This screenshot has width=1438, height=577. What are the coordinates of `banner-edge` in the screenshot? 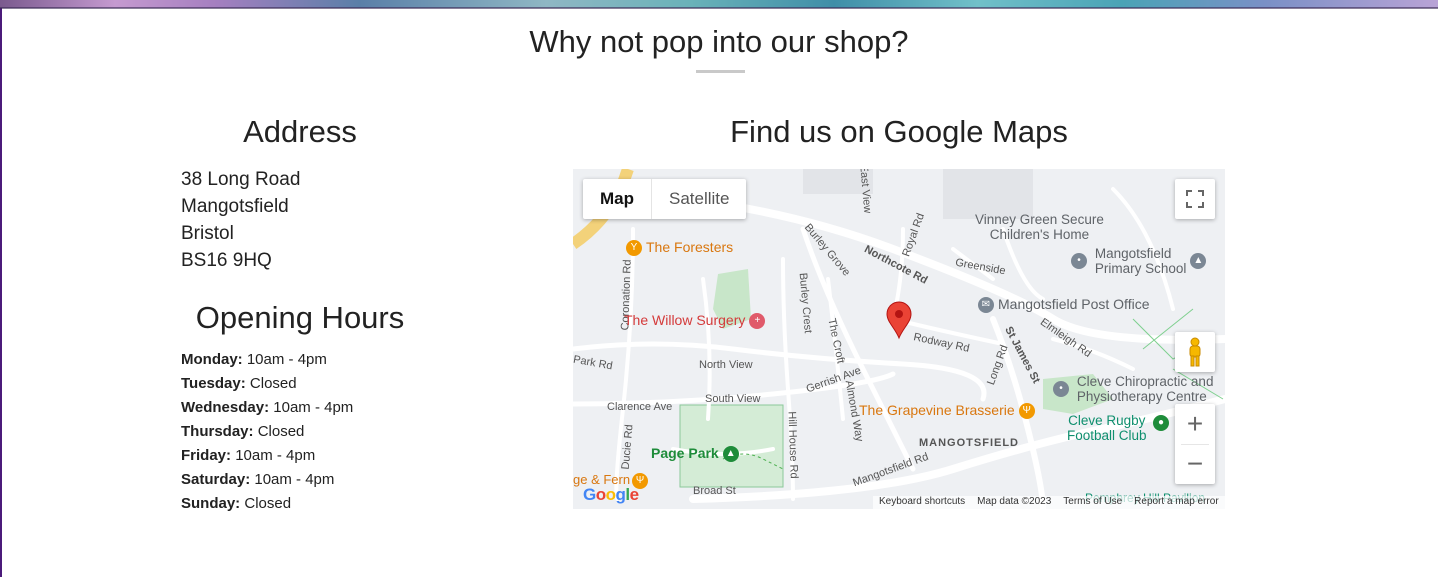 It's located at (719, 8).